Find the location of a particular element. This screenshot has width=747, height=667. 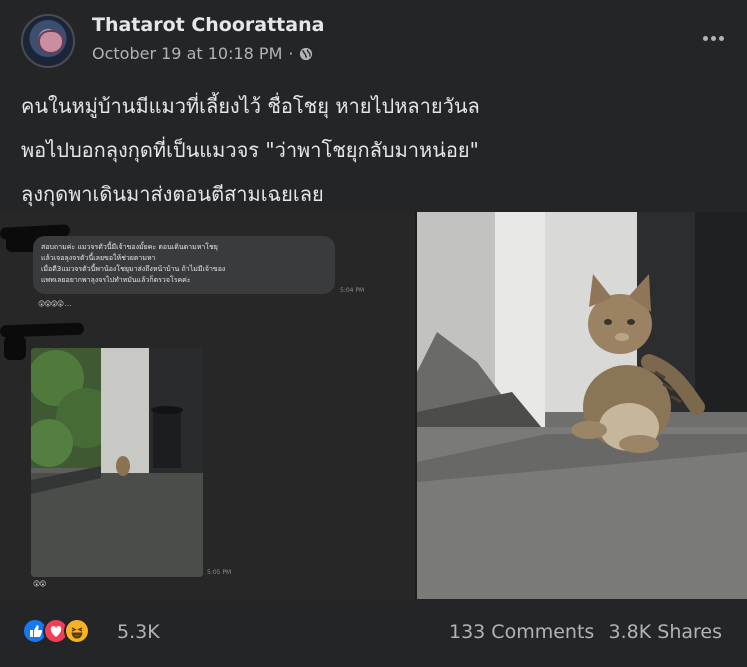

author-avatar is located at coordinates (48, 41).